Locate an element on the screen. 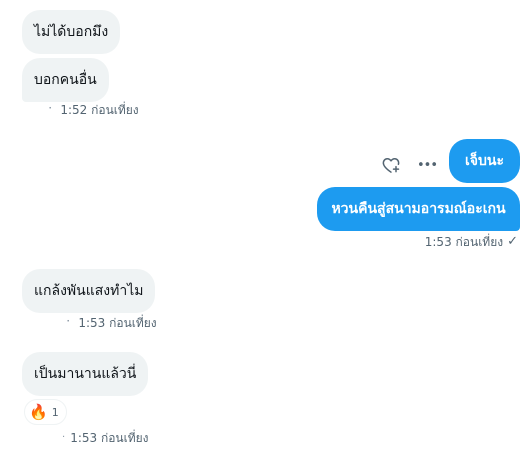 The height and width of the screenshot is (459, 529). message-timestamp: 1:52 ก่อนเที่ยง is located at coordinates (99, 110).